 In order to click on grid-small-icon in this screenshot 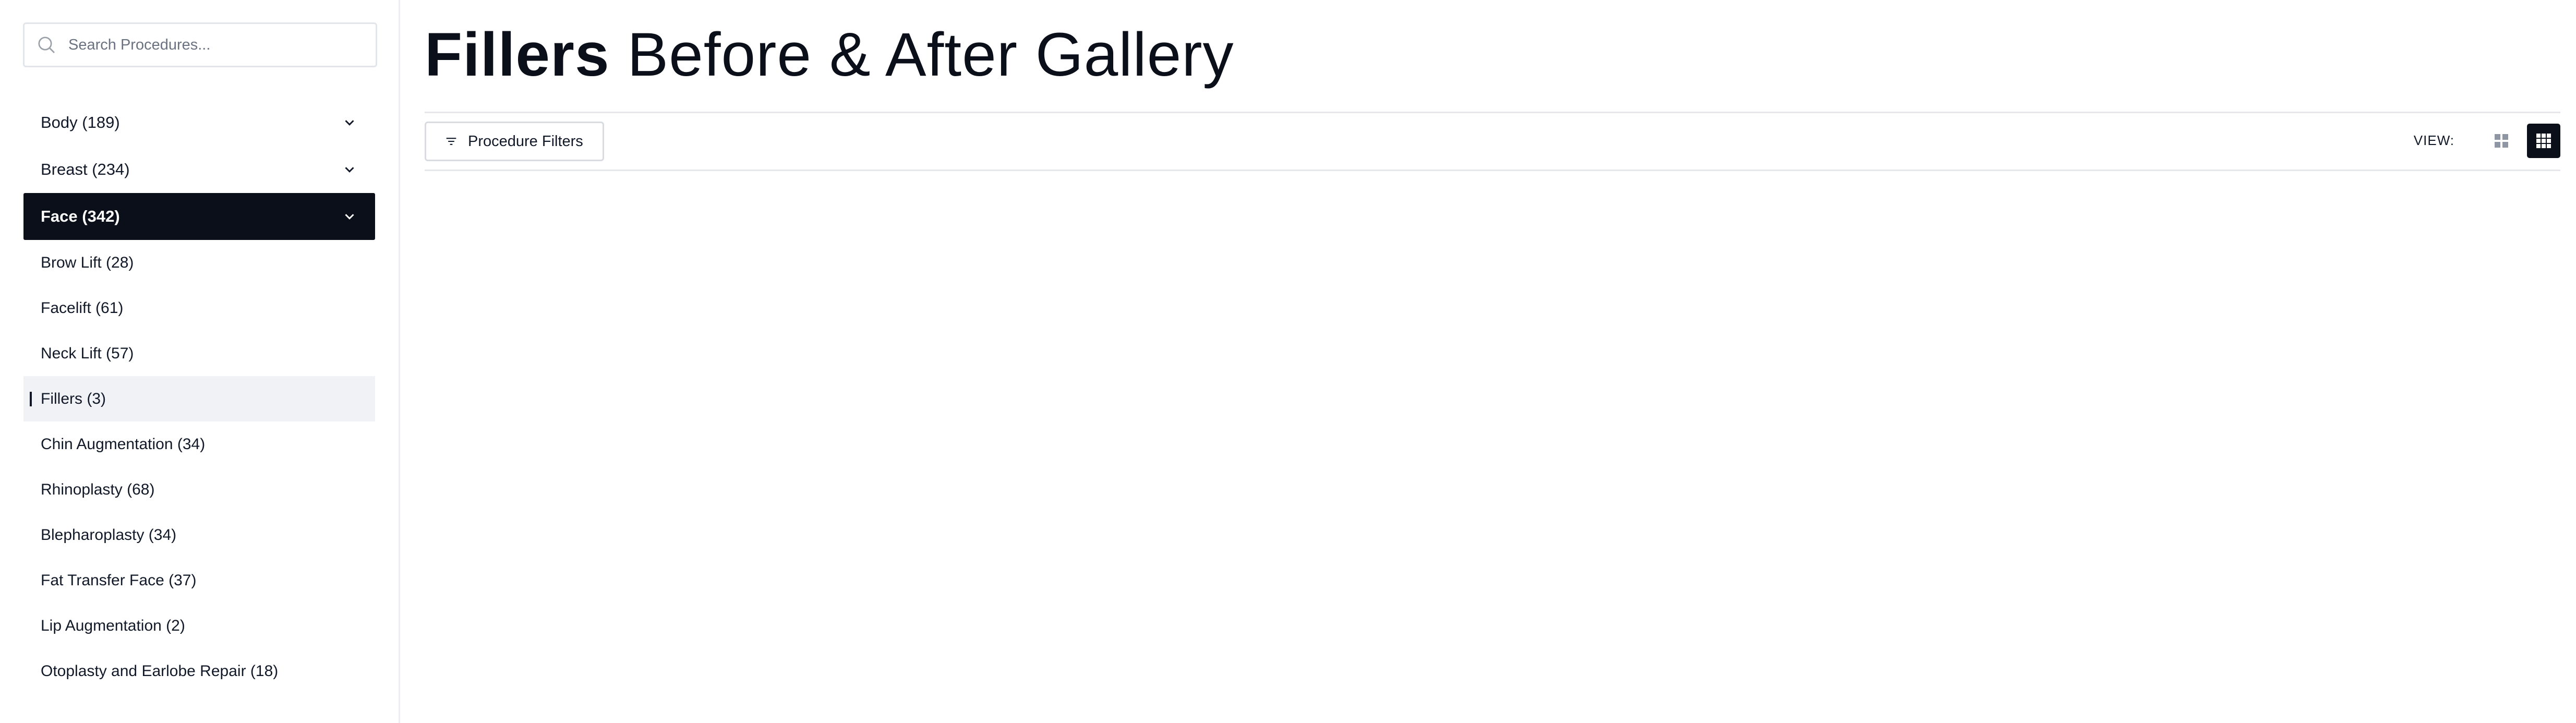, I will do `click(2543, 141)`.